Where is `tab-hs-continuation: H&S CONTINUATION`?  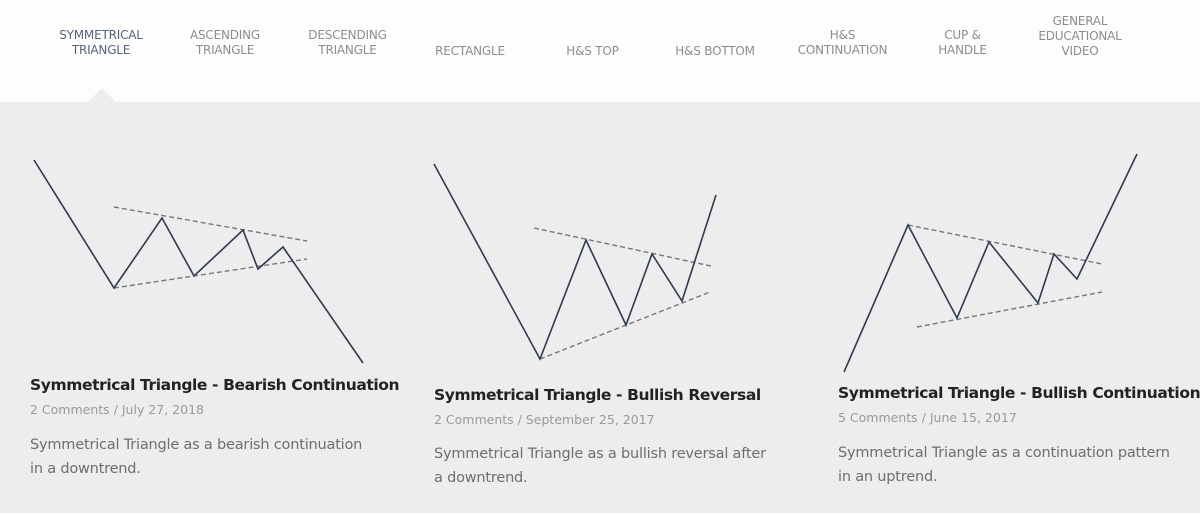
tab-hs-continuation: H&S CONTINUATION is located at coordinates (842, 51).